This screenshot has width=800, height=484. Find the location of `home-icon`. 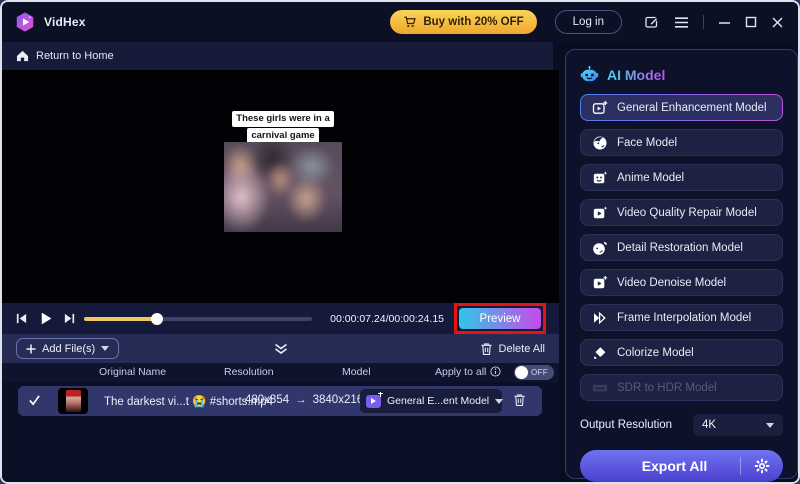

home-icon is located at coordinates (22, 56).